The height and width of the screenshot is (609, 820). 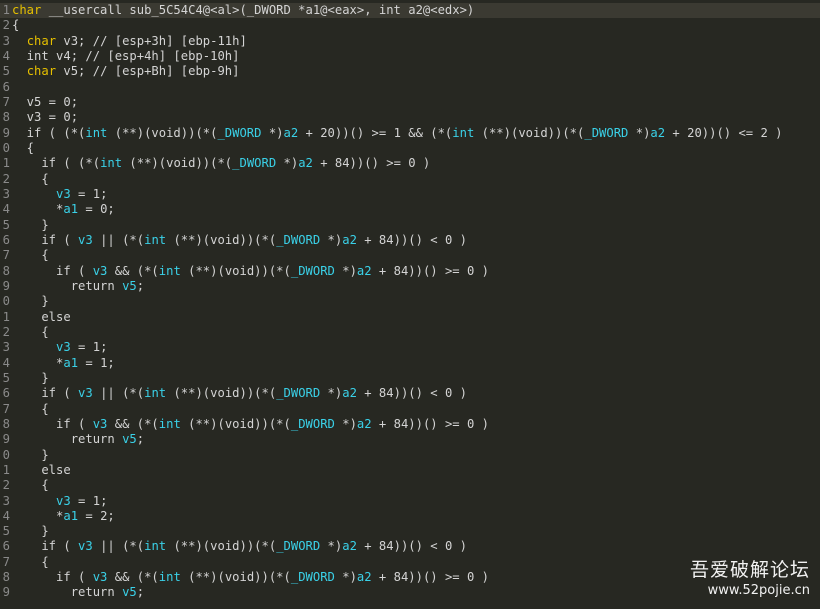 What do you see at coordinates (410, 87) in the screenshot?
I see `code-line: 6` at bounding box center [410, 87].